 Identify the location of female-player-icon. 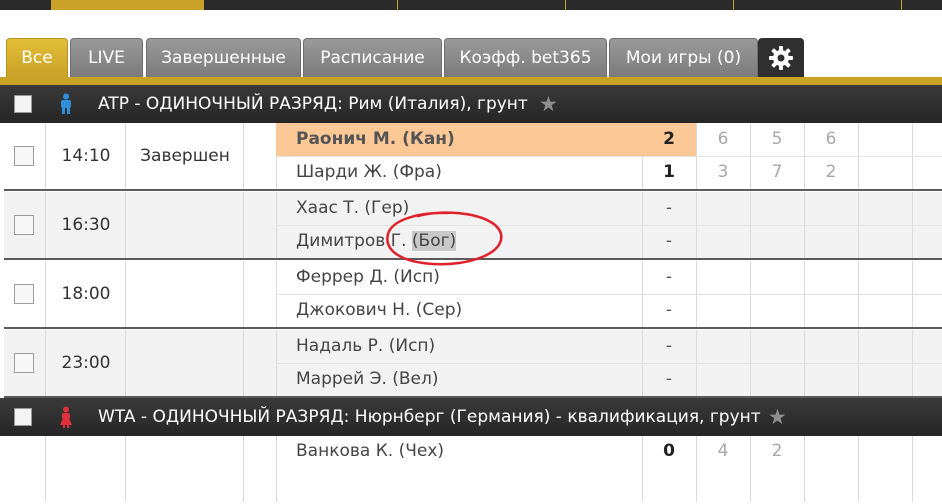
(66, 417).